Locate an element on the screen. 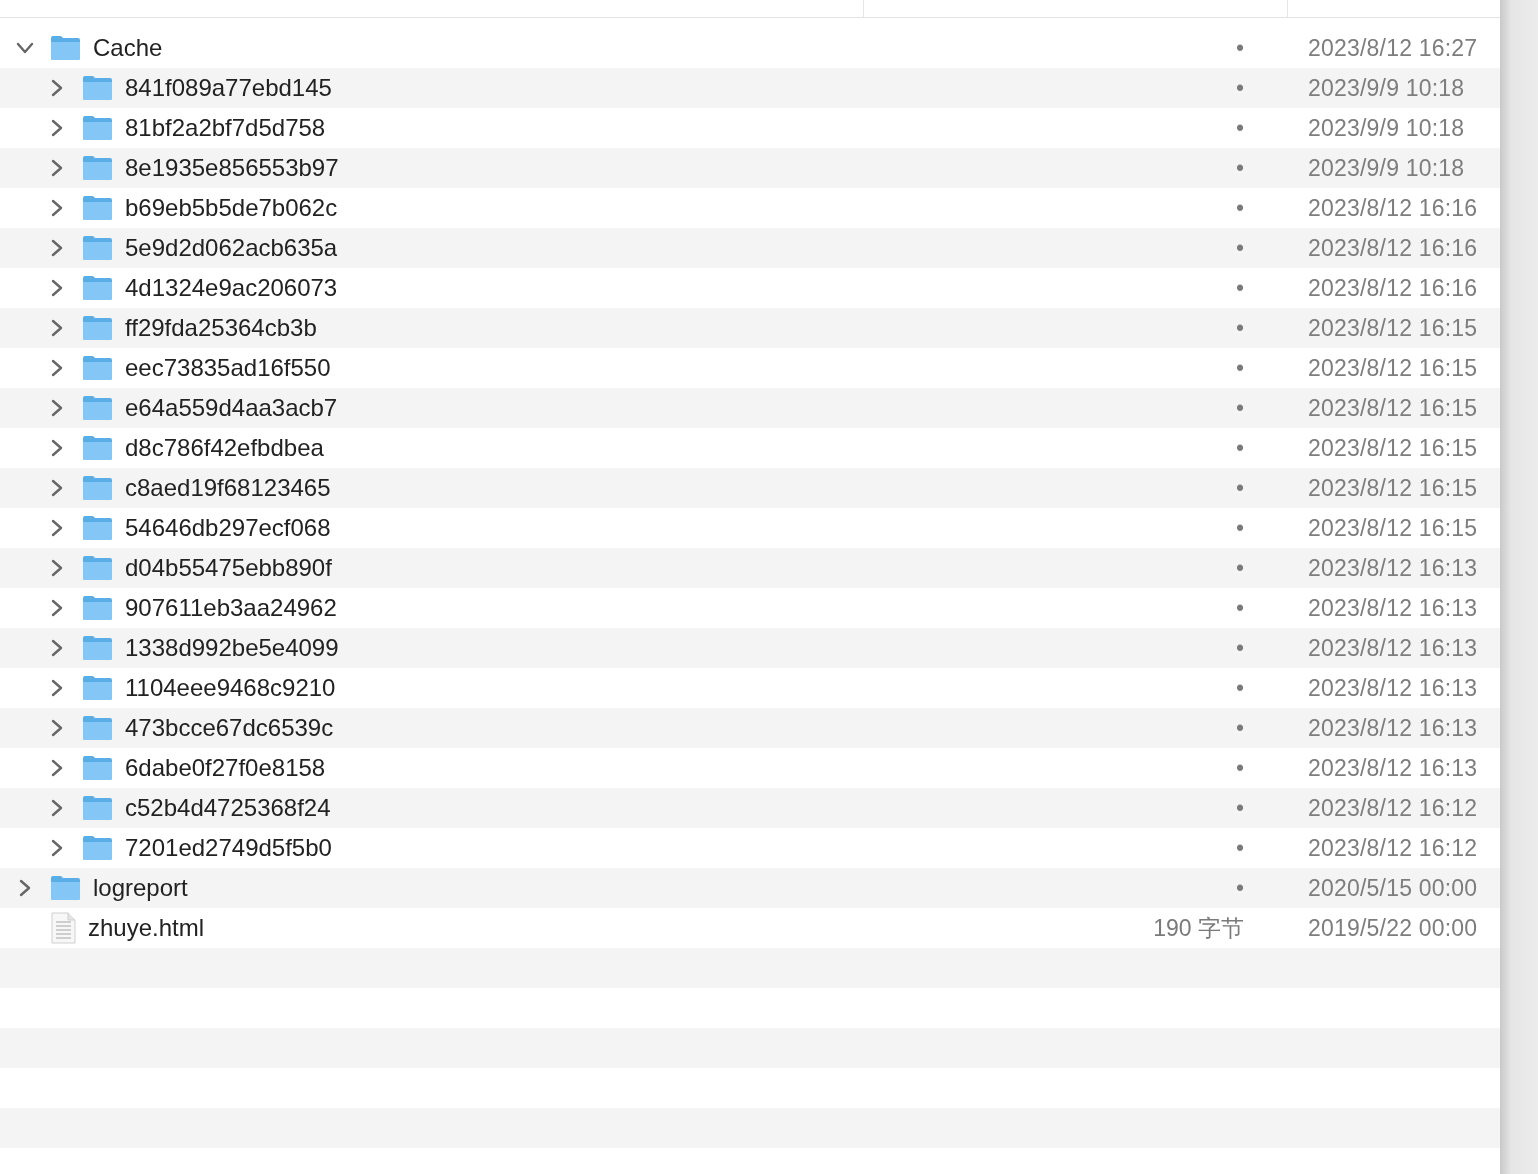 This screenshot has height=1174, width=1538. folder-name: 1104eee9468c9210 is located at coordinates (230, 688).